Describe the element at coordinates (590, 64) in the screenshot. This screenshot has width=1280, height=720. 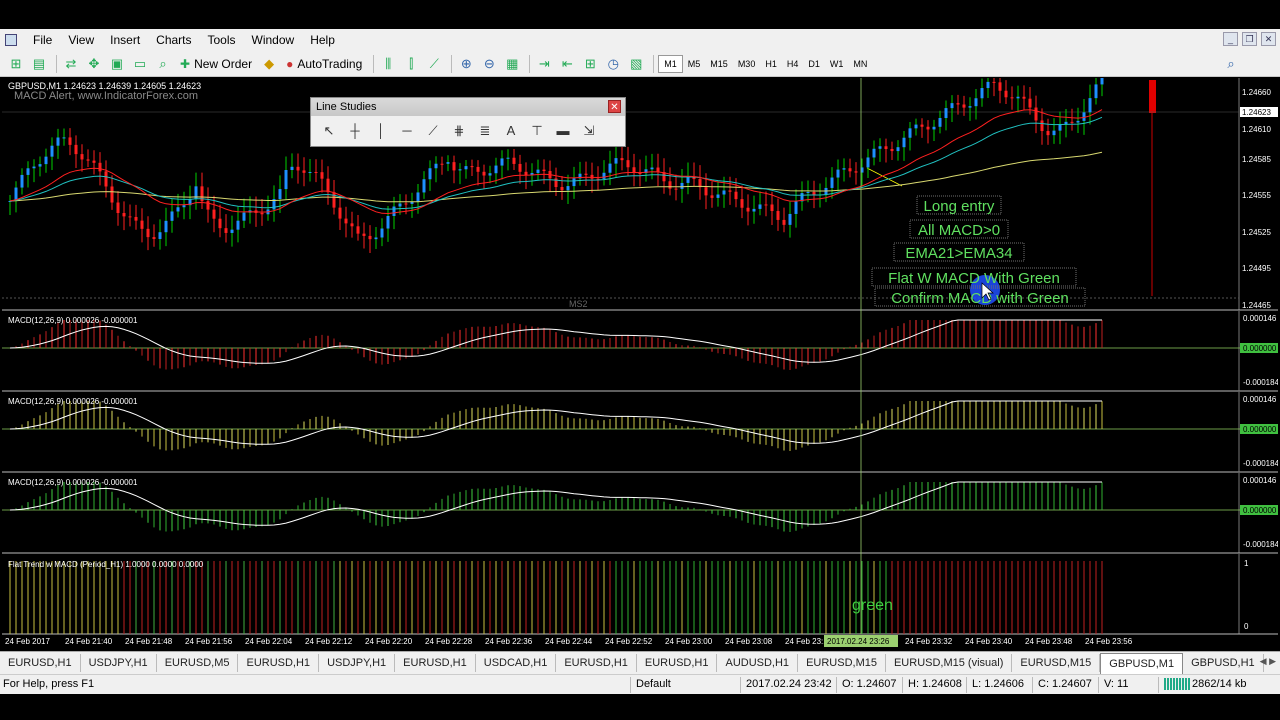
I see `indicators-icon: ⊞` at that location.